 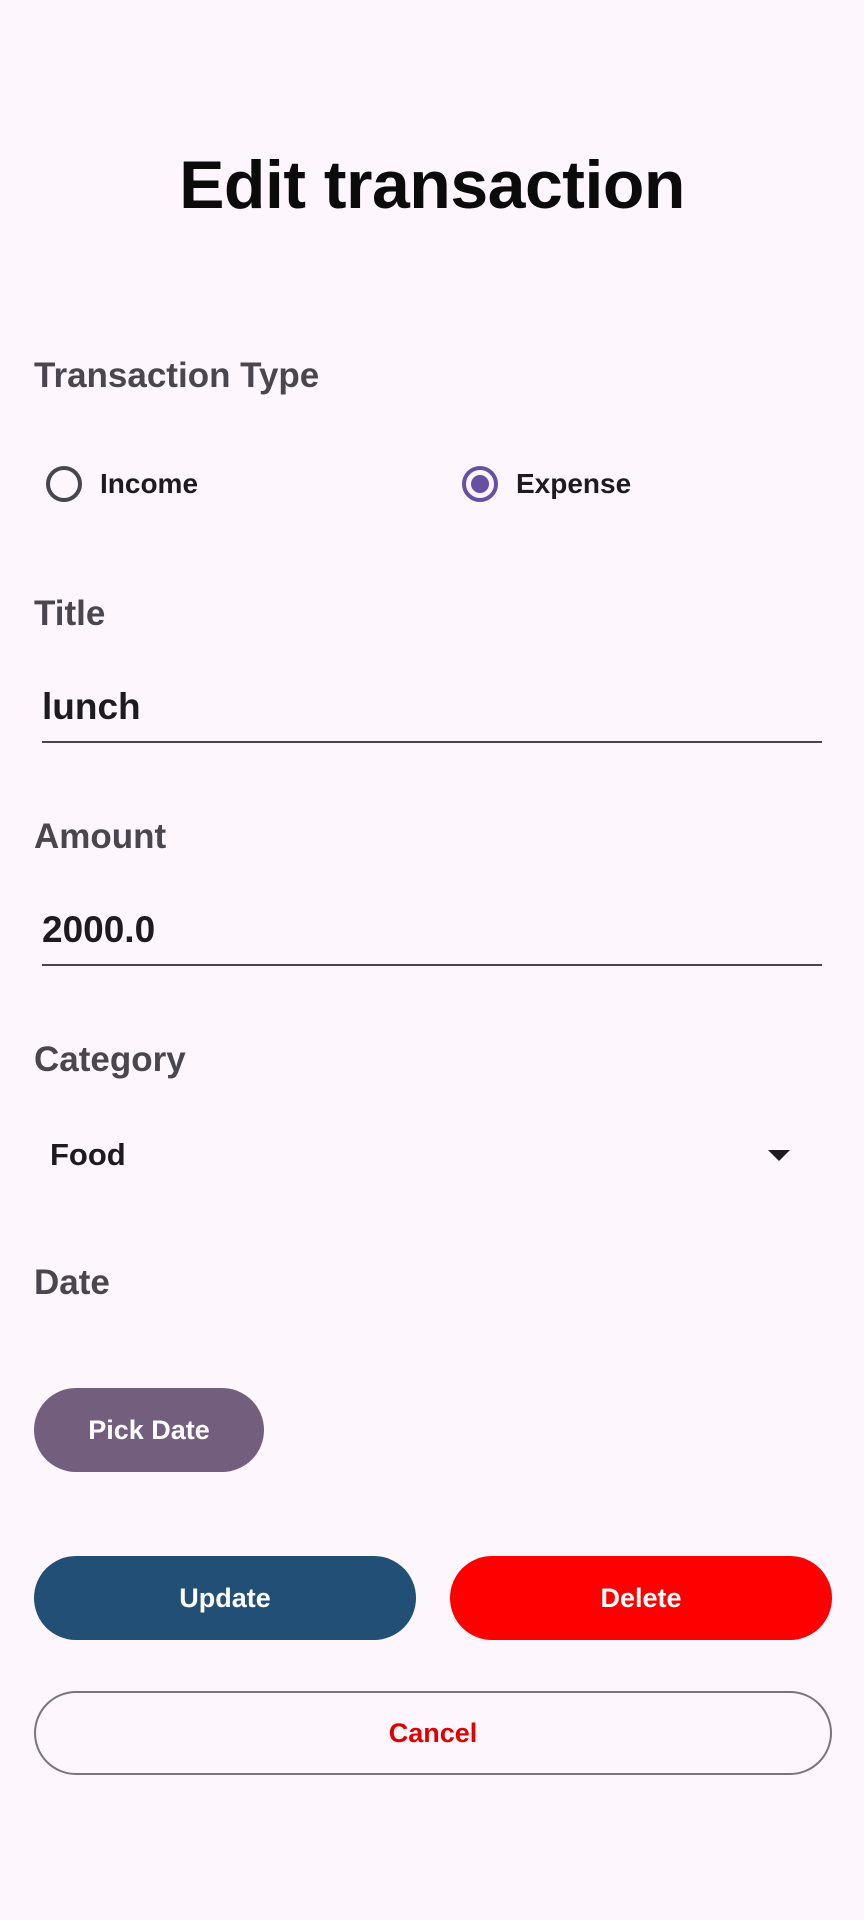 What do you see at coordinates (177, 375) in the screenshot?
I see `transaction-type-label: Transaction Type` at bounding box center [177, 375].